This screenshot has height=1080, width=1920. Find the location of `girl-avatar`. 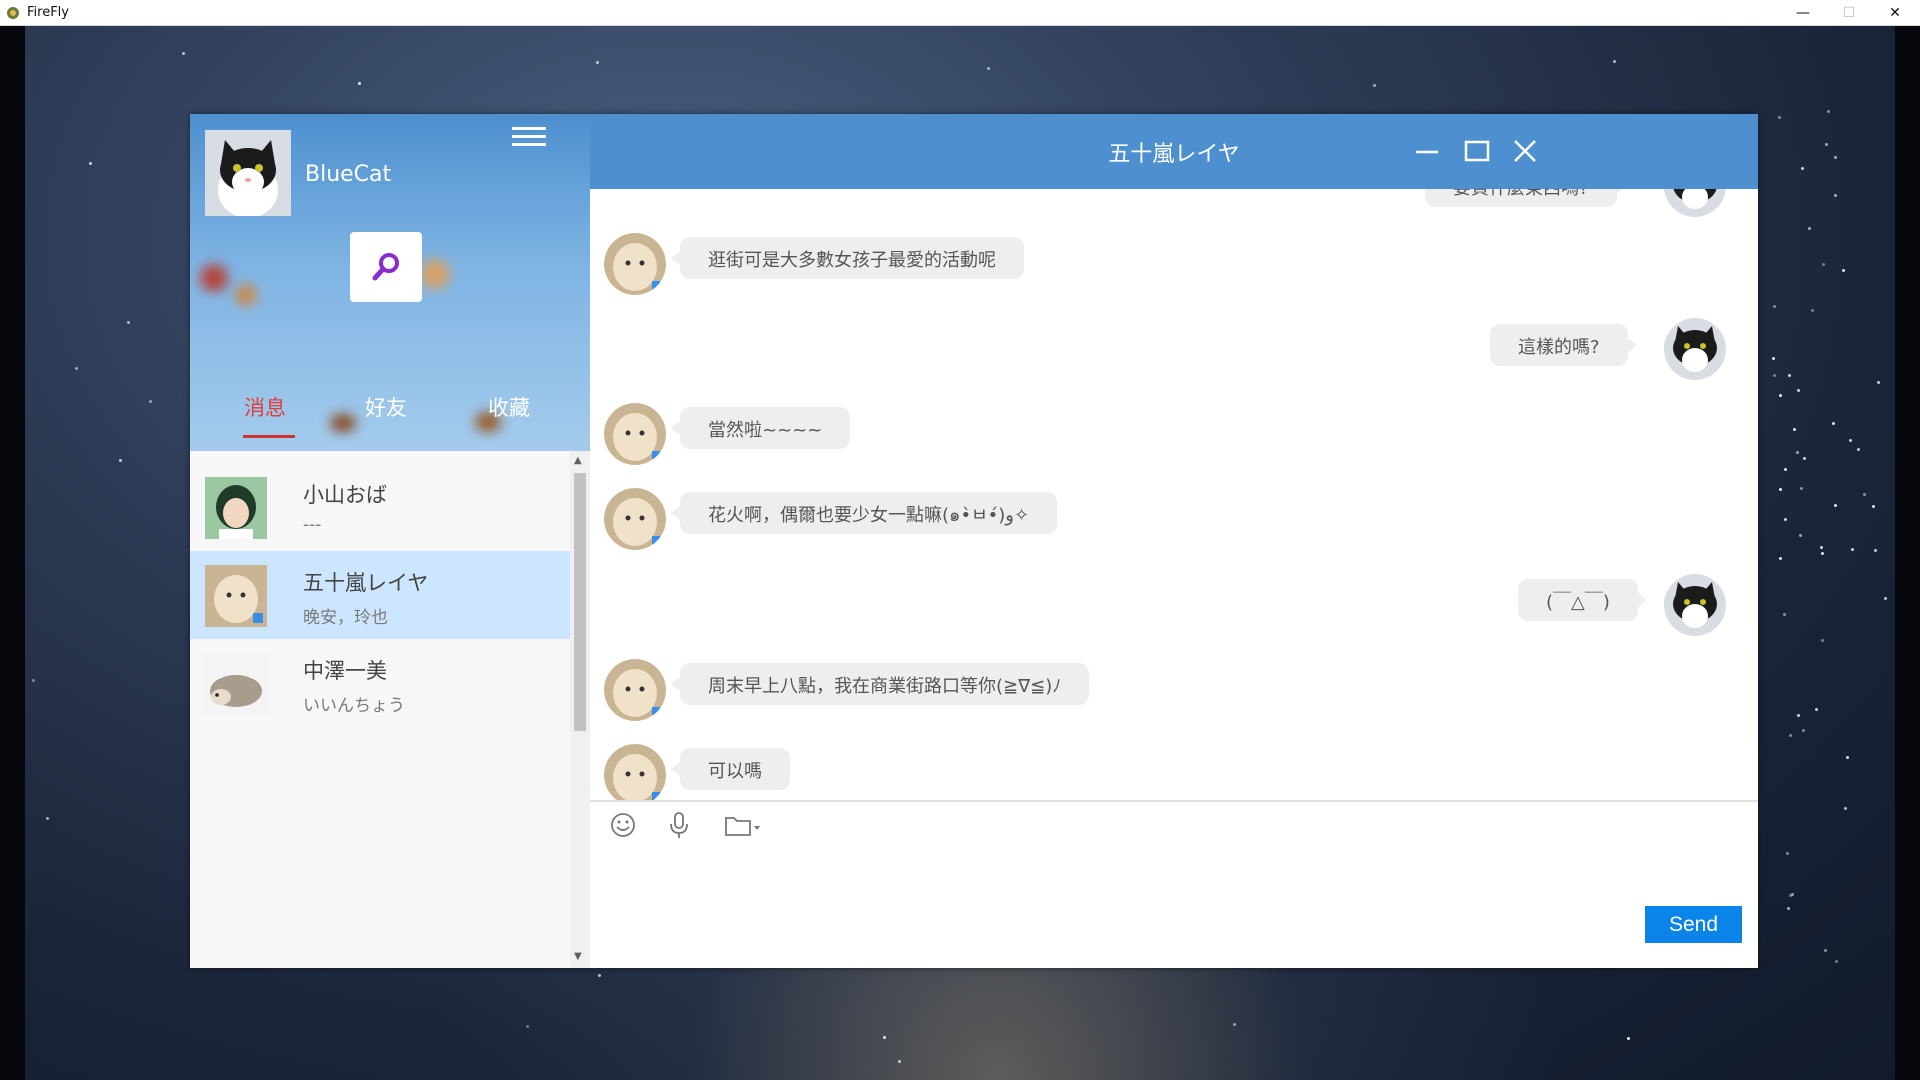

girl-avatar is located at coordinates (236, 508).